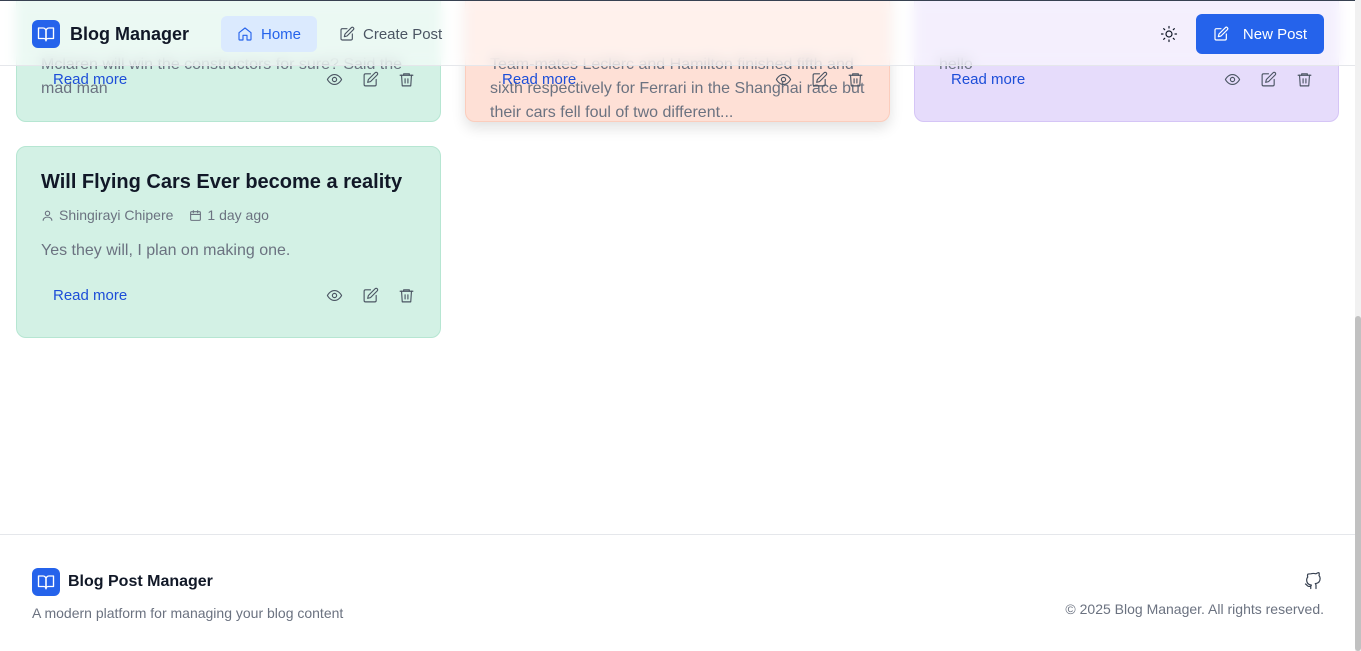  I want to click on theme-toggle-button, so click(1170, 35).